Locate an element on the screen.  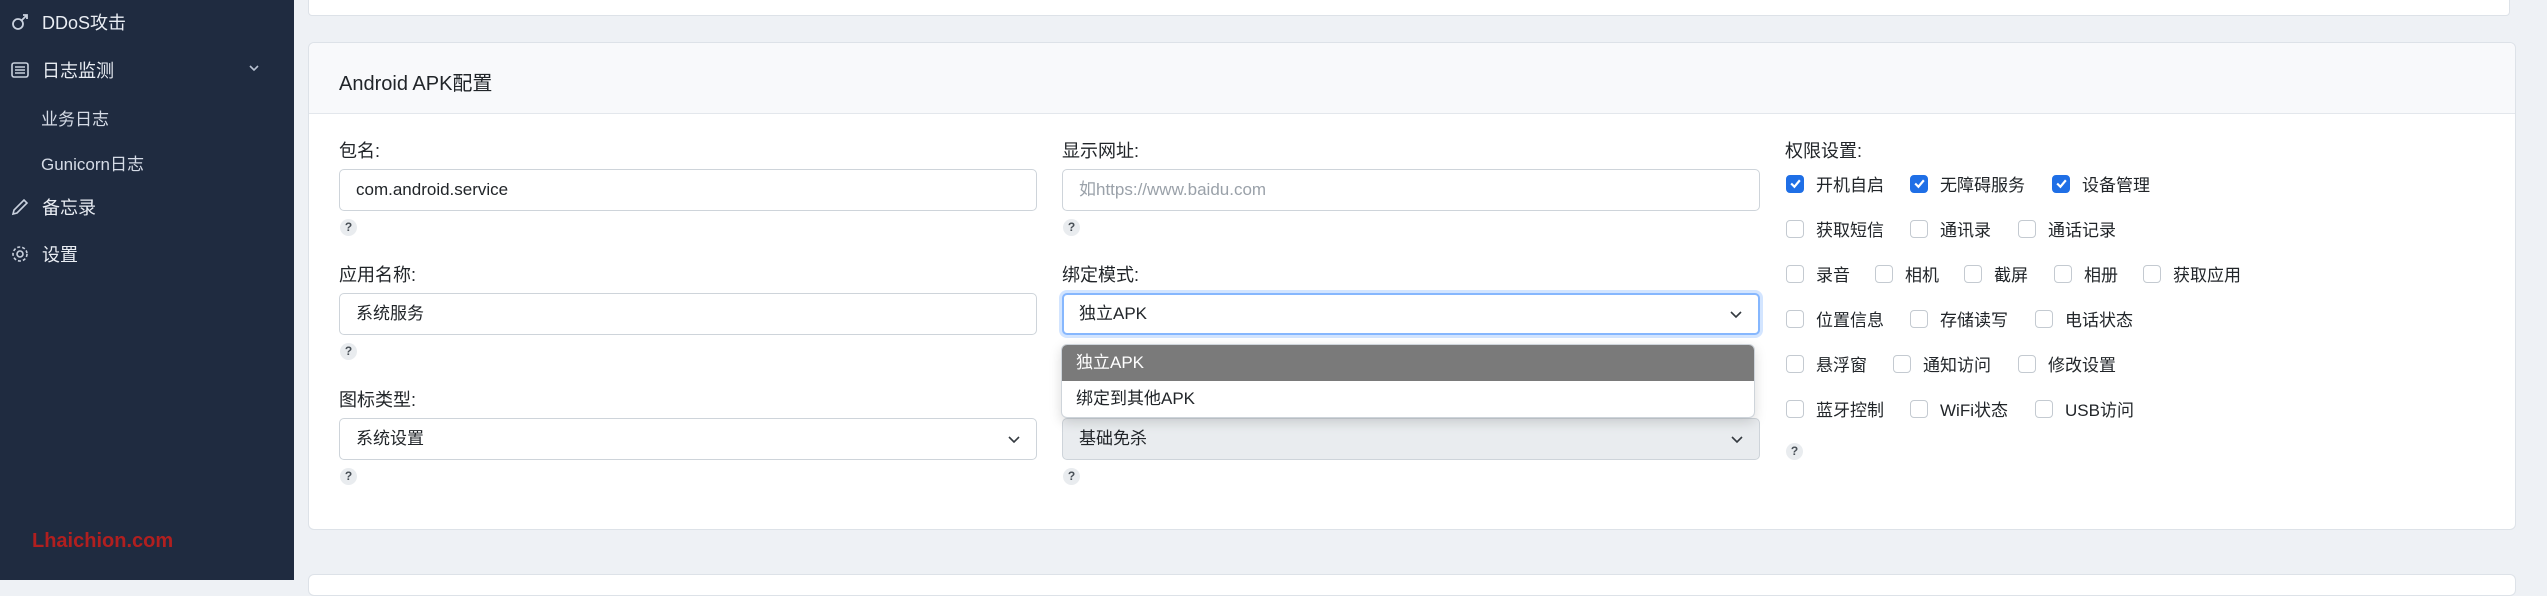
app-name-label: 应用名称: is located at coordinates (378, 275).